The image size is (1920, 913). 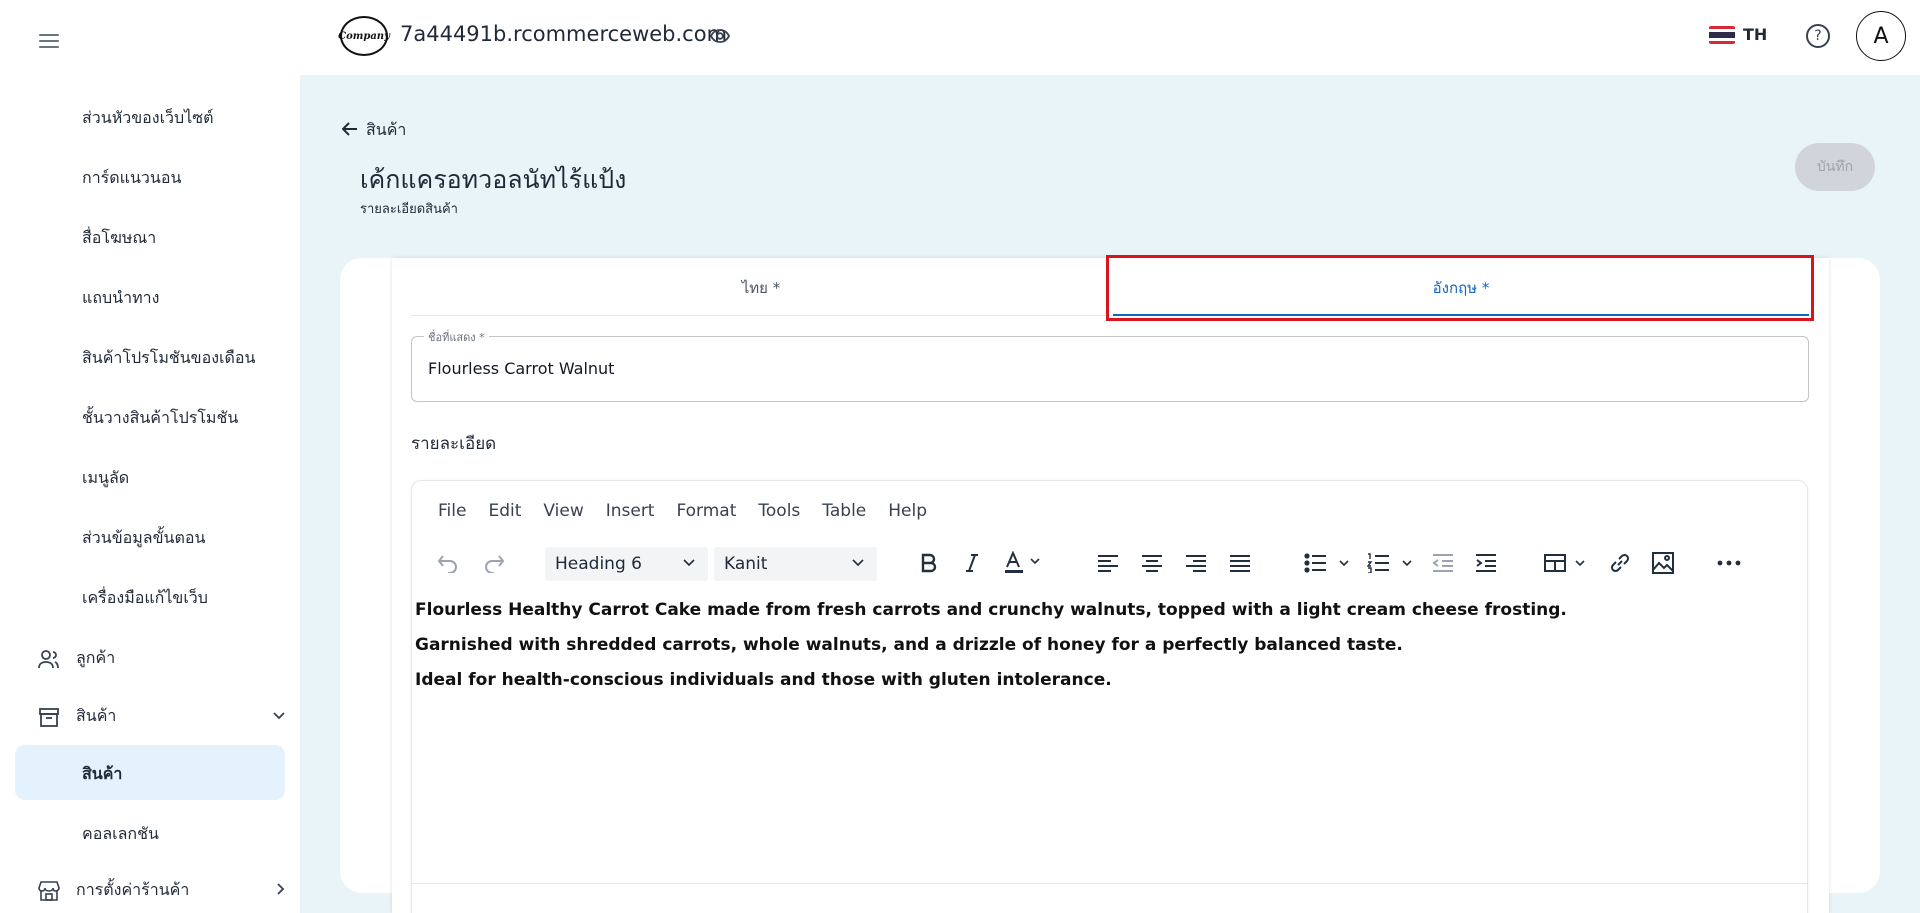 I want to click on display-name-input, so click(x=1108, y=368).